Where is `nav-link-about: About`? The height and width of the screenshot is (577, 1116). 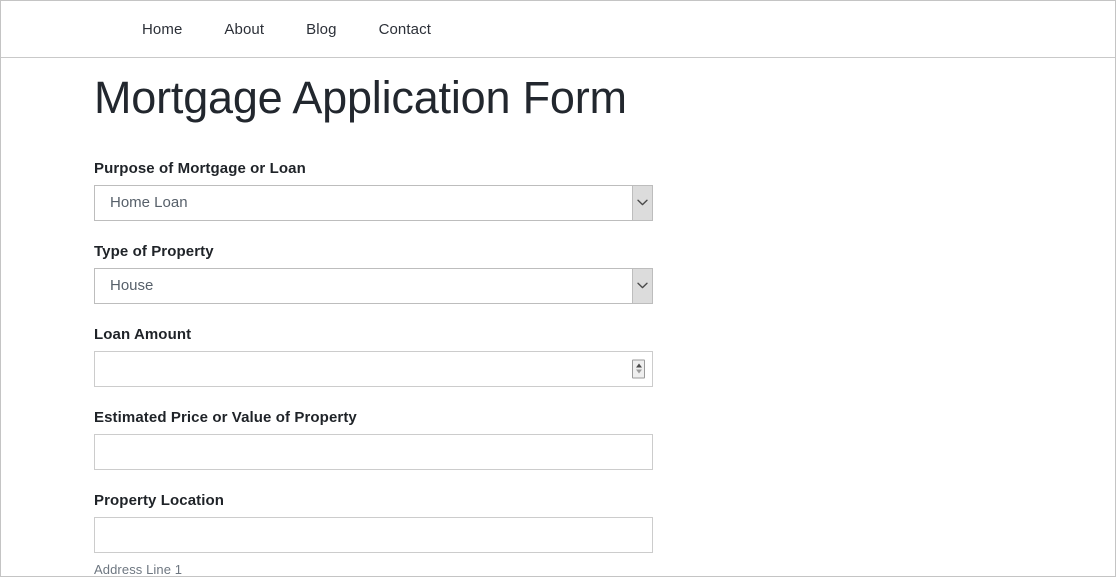 nav-link-about: About is located at coordinates (244, 29).